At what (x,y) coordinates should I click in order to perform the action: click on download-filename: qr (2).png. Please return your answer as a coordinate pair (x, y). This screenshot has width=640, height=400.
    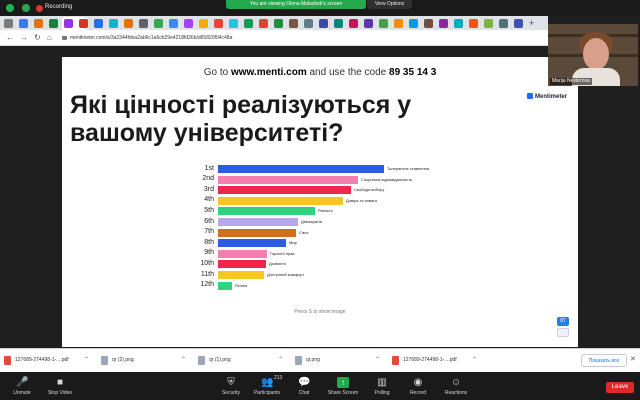
    Looking at the image, I should click on (123, 360).